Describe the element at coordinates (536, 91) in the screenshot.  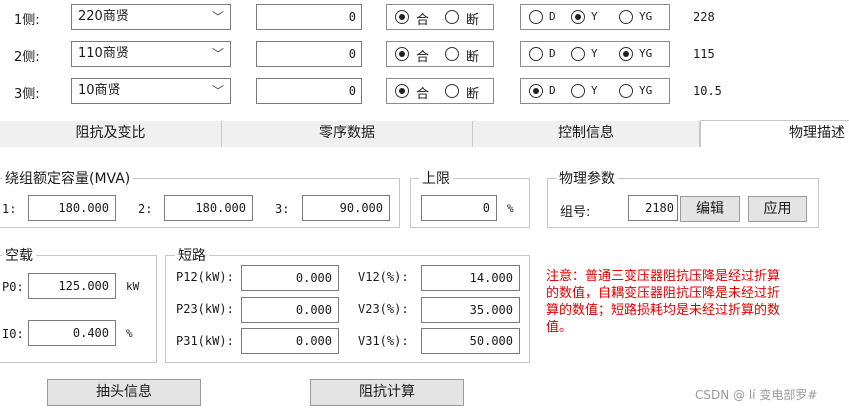
I see `side-3-winding-d-radio` at that location.